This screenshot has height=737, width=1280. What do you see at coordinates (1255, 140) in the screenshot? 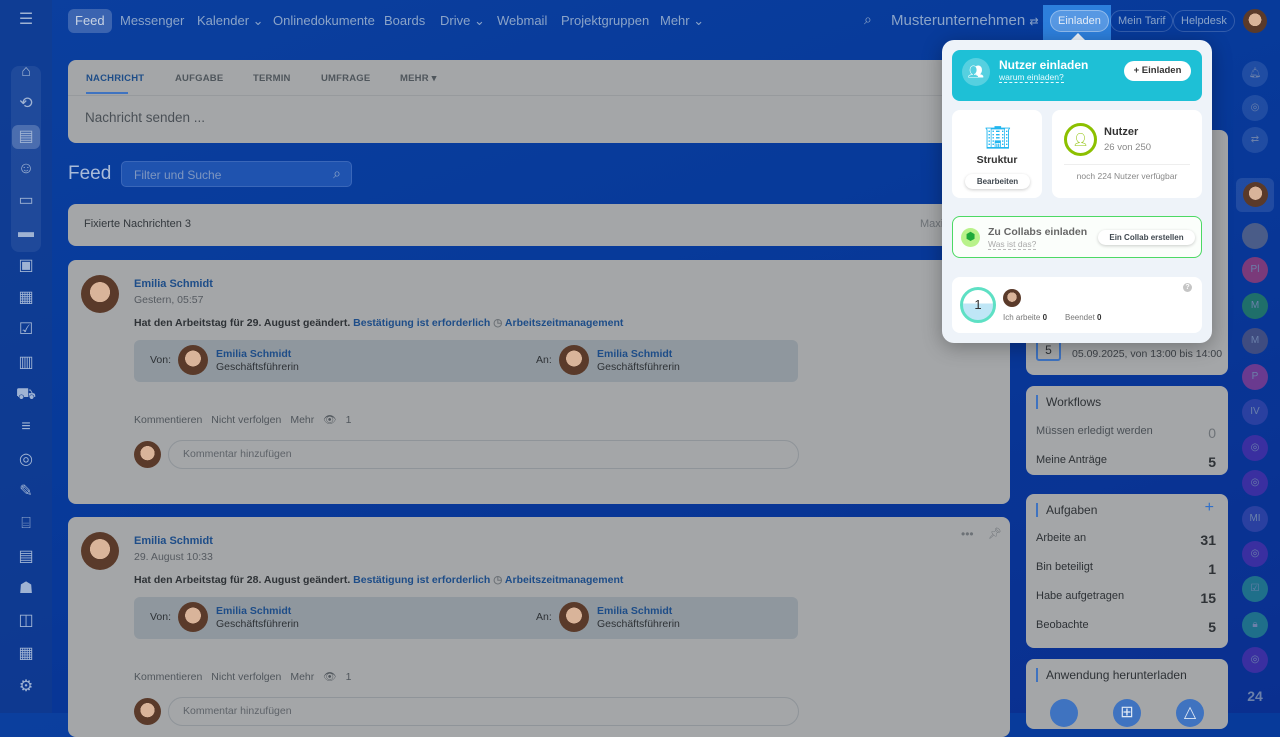
I see `chat-transfer-icon: ⇄` at bounding box center [1255, 140].